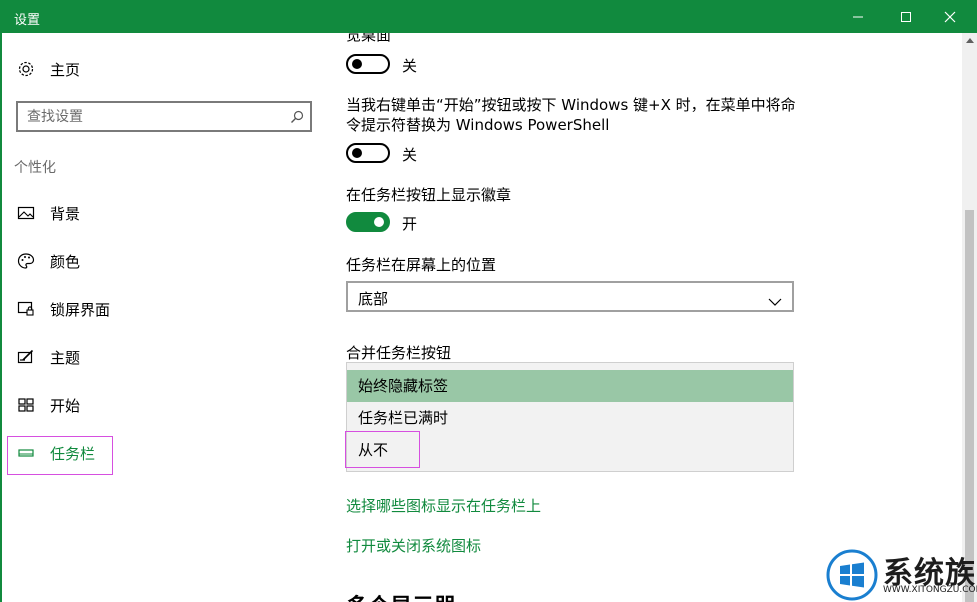 The image size is (977, 602). I want to click on dropdown-option: 任务栏已满时, so click(570, 418).